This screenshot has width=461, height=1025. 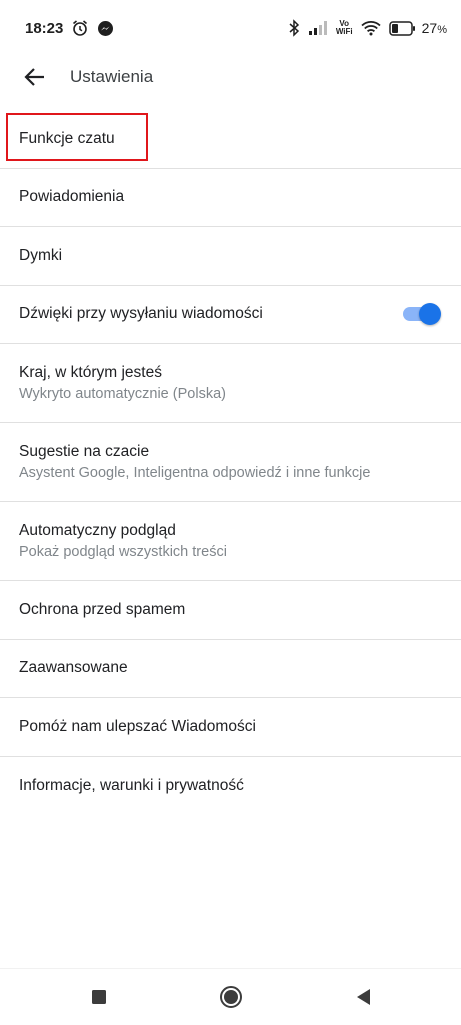 What do you see at coordinates (429, 28) in the screenshot?
I see `battery-percent-value: 27` at bounding box center [429, 28].